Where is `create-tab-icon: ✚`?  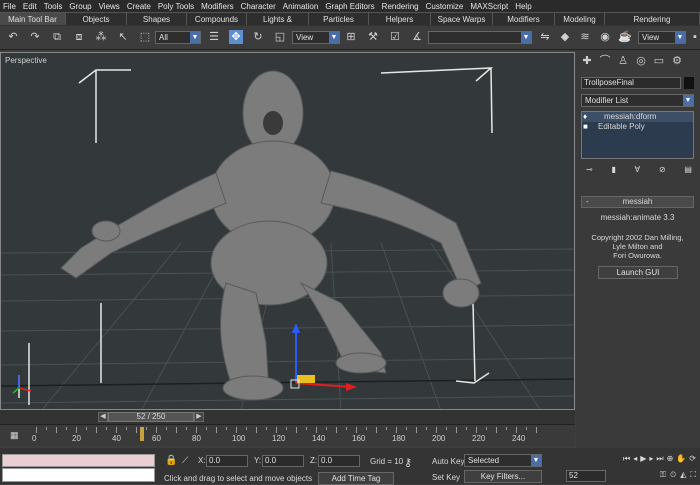
create-tab-icon: ✚ is located at coordinates (587, 61).